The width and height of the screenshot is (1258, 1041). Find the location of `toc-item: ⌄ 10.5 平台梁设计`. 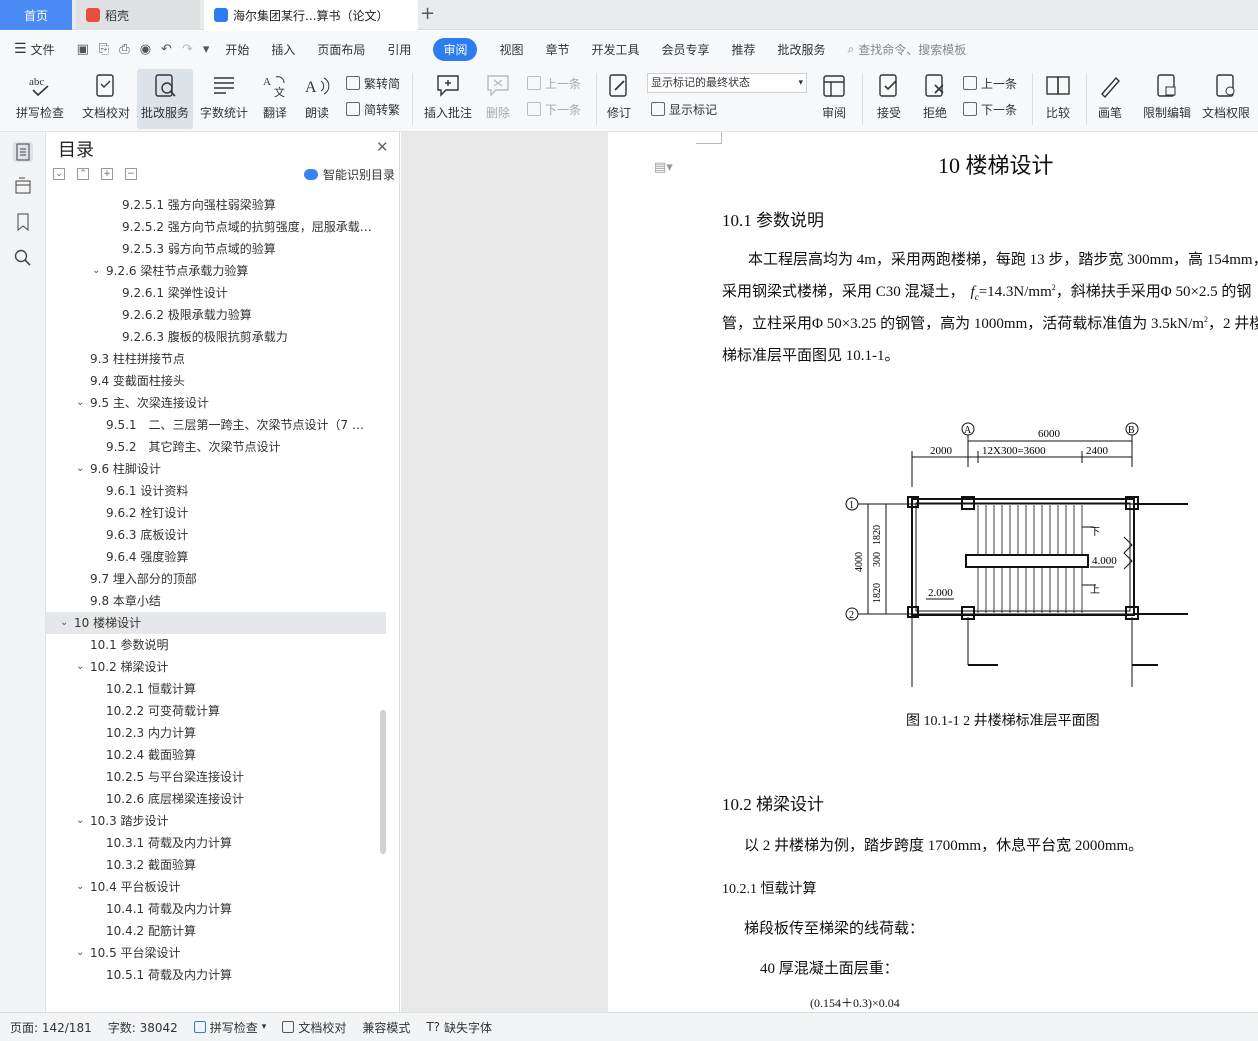

toc-item: ⌄ 10.5 平台梁设计 is located at coordinates (216, 953).